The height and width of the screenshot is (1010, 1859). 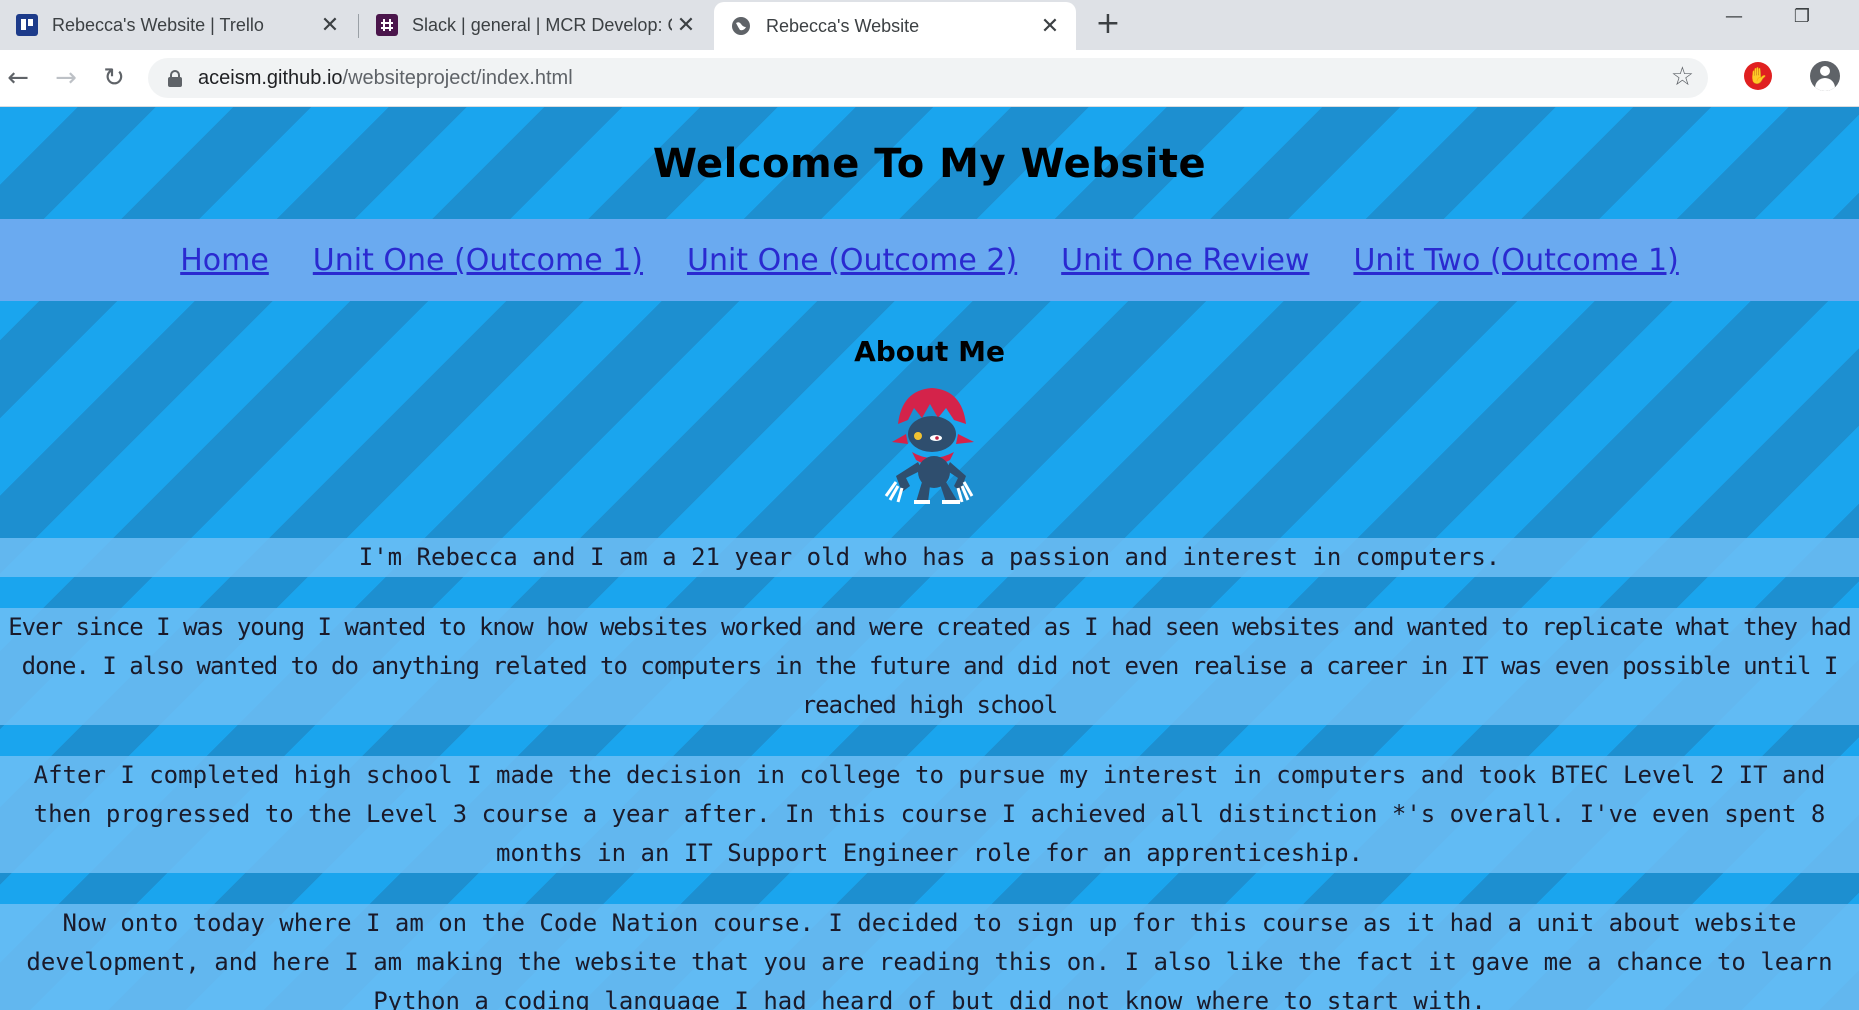 I want to click on nav-link-unit-one-review: Unit One Review, so click(x=1185, y=260).